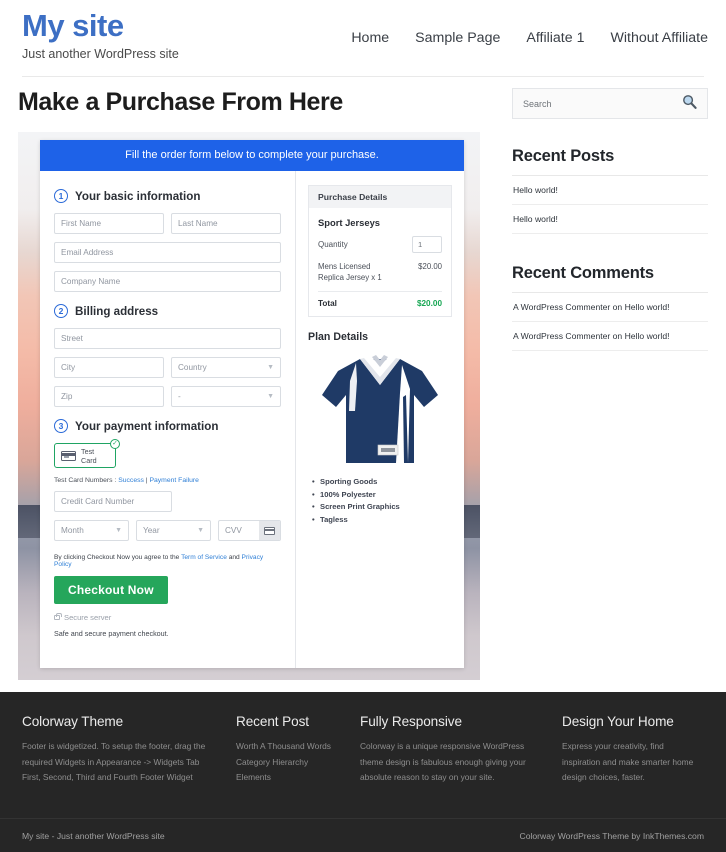 The image size is (726, 852). What do you see at coordinates (167, 367) in the screenshot?
I see `city-country-row: City Country ▼` at bounding box center [167, 367].